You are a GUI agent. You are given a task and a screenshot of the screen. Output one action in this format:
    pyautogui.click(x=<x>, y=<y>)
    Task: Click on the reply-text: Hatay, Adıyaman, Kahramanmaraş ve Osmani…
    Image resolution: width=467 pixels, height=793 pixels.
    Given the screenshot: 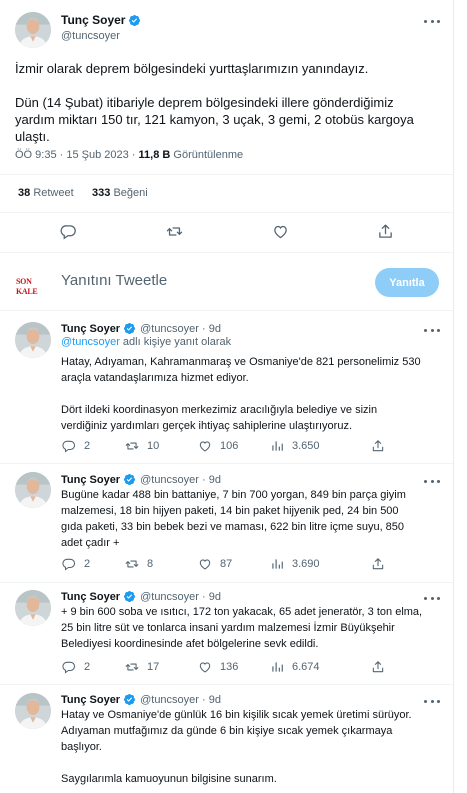 What is the action you would take?
    pyautogui.click(x=251, y=394)
    